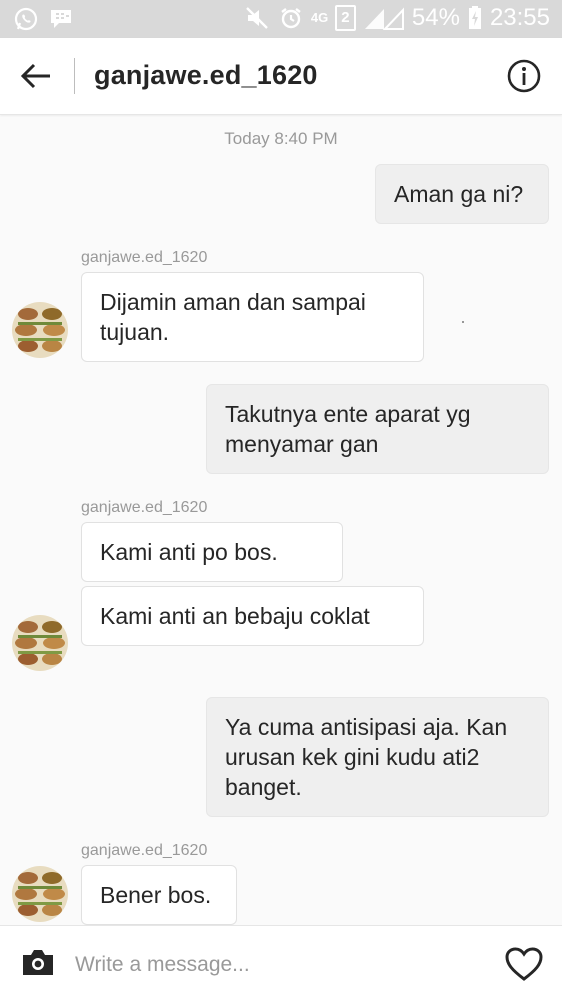 The width and height of the screenshot is (562, 1001). What do you see at coordinates (252, 317) in the screenshot?
I see `message-bubble-incoming: Dijamin aman dan sampai tujuan.` at bounding box center [252, 317].